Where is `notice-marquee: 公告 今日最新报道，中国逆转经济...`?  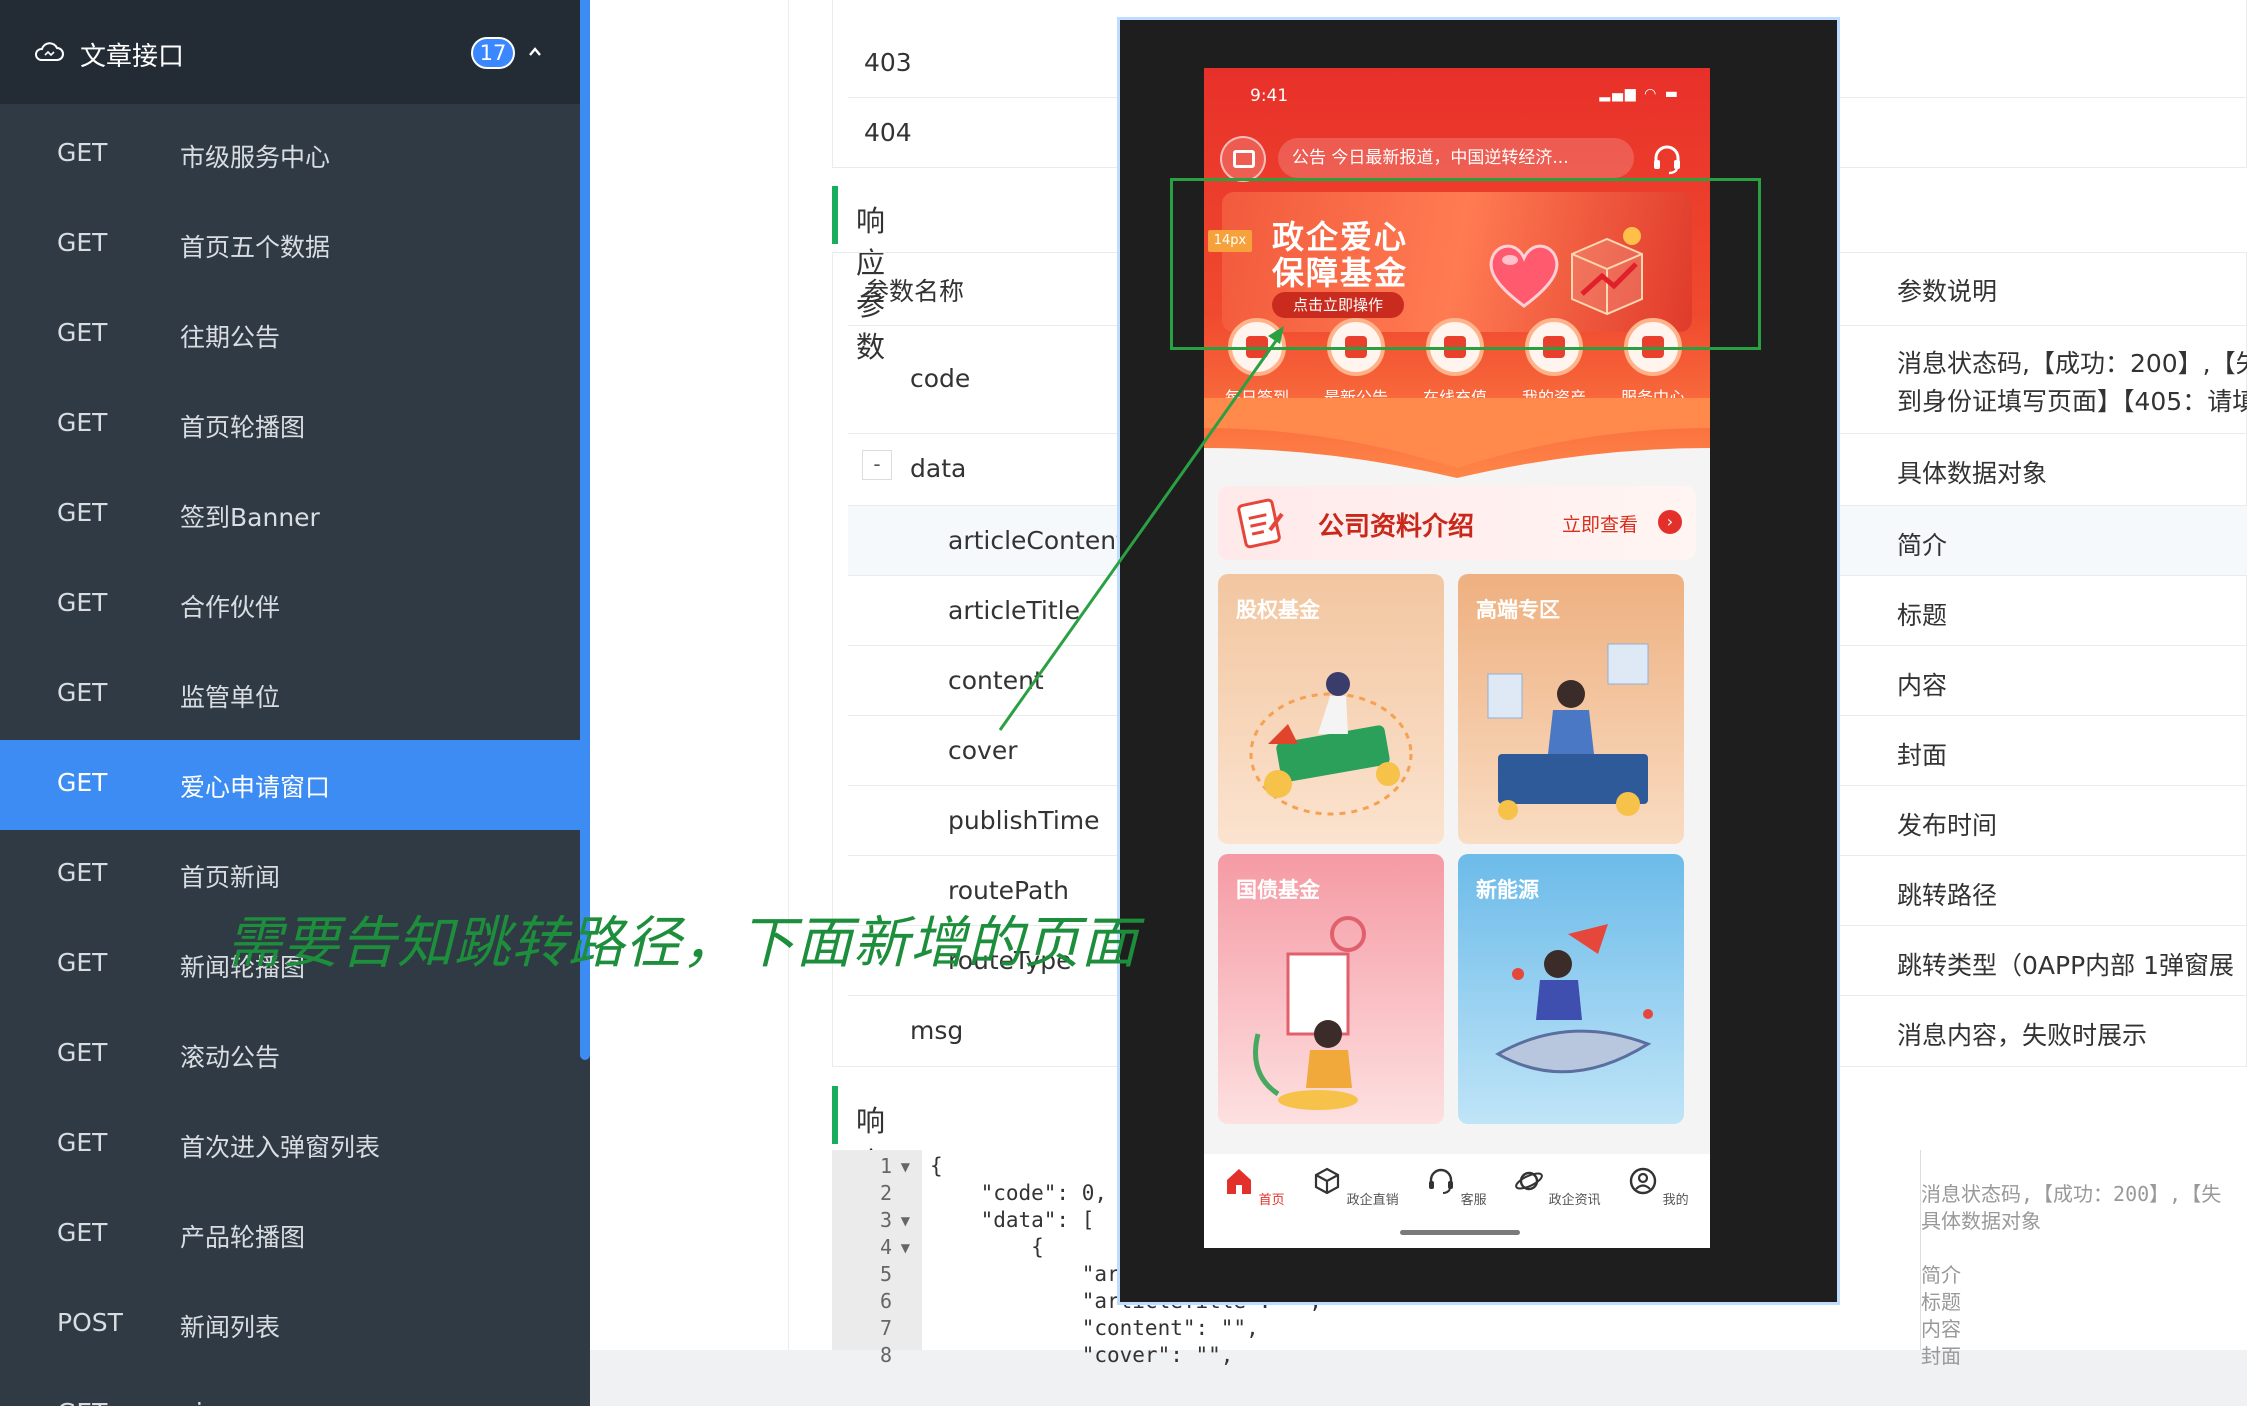
notice-marquee: 公告 今日最新报道，中国逆转经济... is located at coordinates (1456, 158).